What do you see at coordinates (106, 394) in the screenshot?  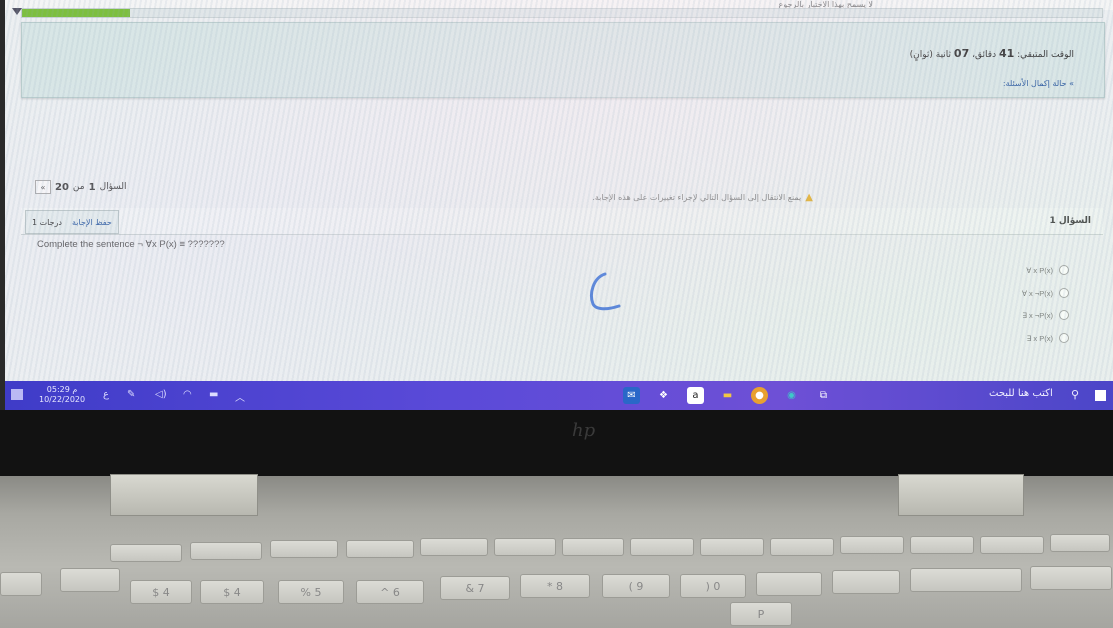 I see `language-indicator: ع` at bounding box center [106, 394].